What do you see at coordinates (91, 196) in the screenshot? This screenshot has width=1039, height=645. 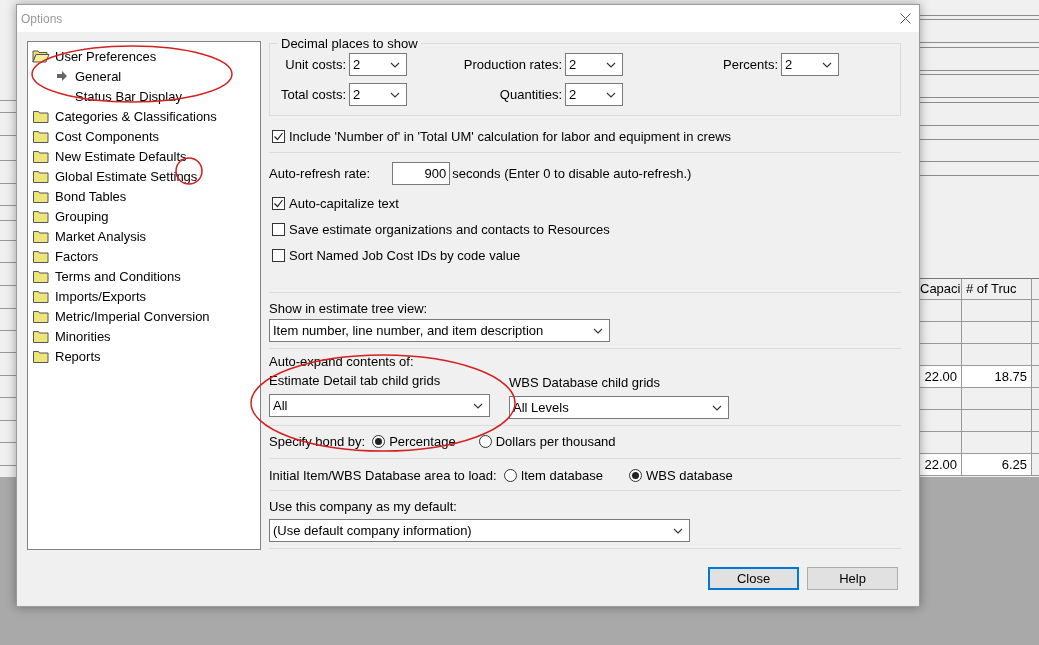 I see `tree-item: Bond Tables` at bounding box center [91, 196].